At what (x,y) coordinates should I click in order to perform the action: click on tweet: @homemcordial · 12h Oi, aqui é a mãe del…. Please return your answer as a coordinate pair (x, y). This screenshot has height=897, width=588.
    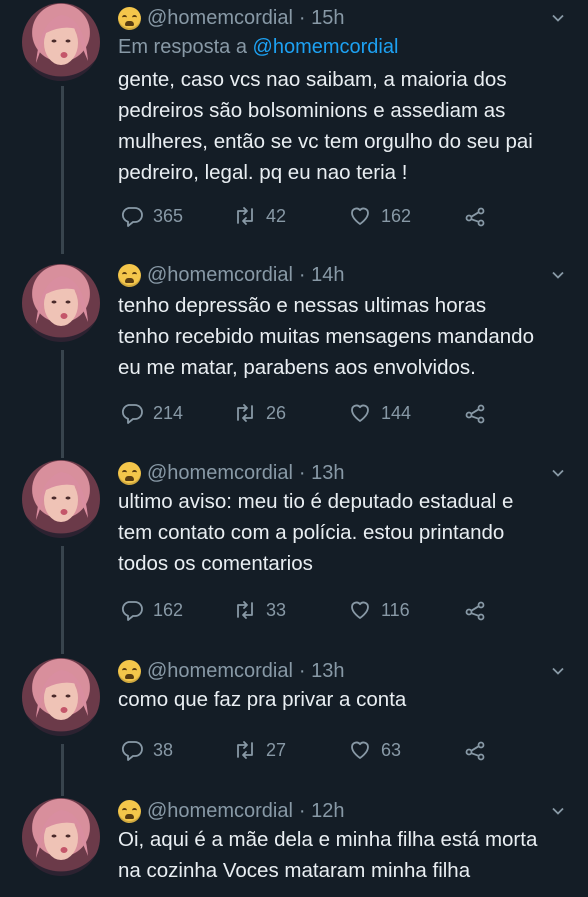
    Looking at the image, I should click on (294, 847).